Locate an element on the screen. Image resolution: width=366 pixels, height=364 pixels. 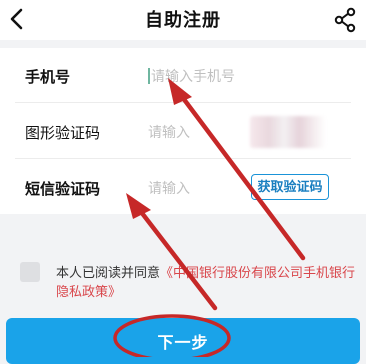
sms-label: 短信验证码 is located at coordinates (63, 189).